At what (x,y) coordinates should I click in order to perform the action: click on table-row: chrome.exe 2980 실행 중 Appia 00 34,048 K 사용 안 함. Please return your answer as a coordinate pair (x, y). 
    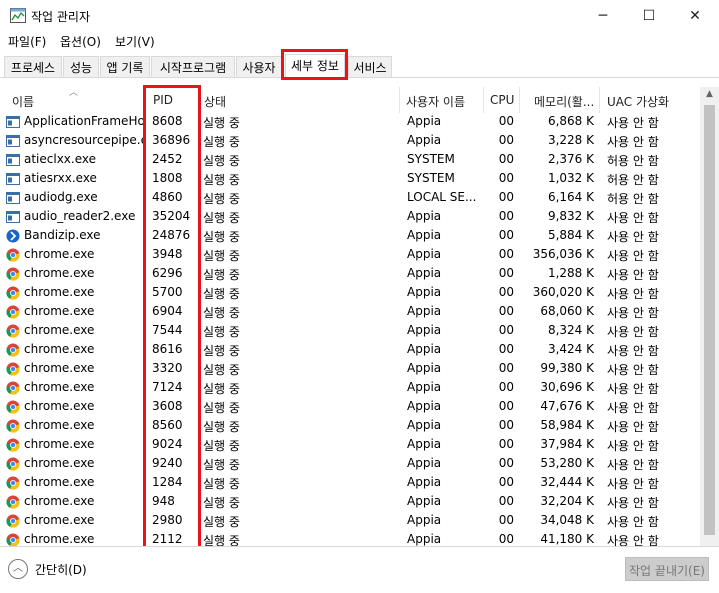
    Looking at the image, I should click on (350, 521).